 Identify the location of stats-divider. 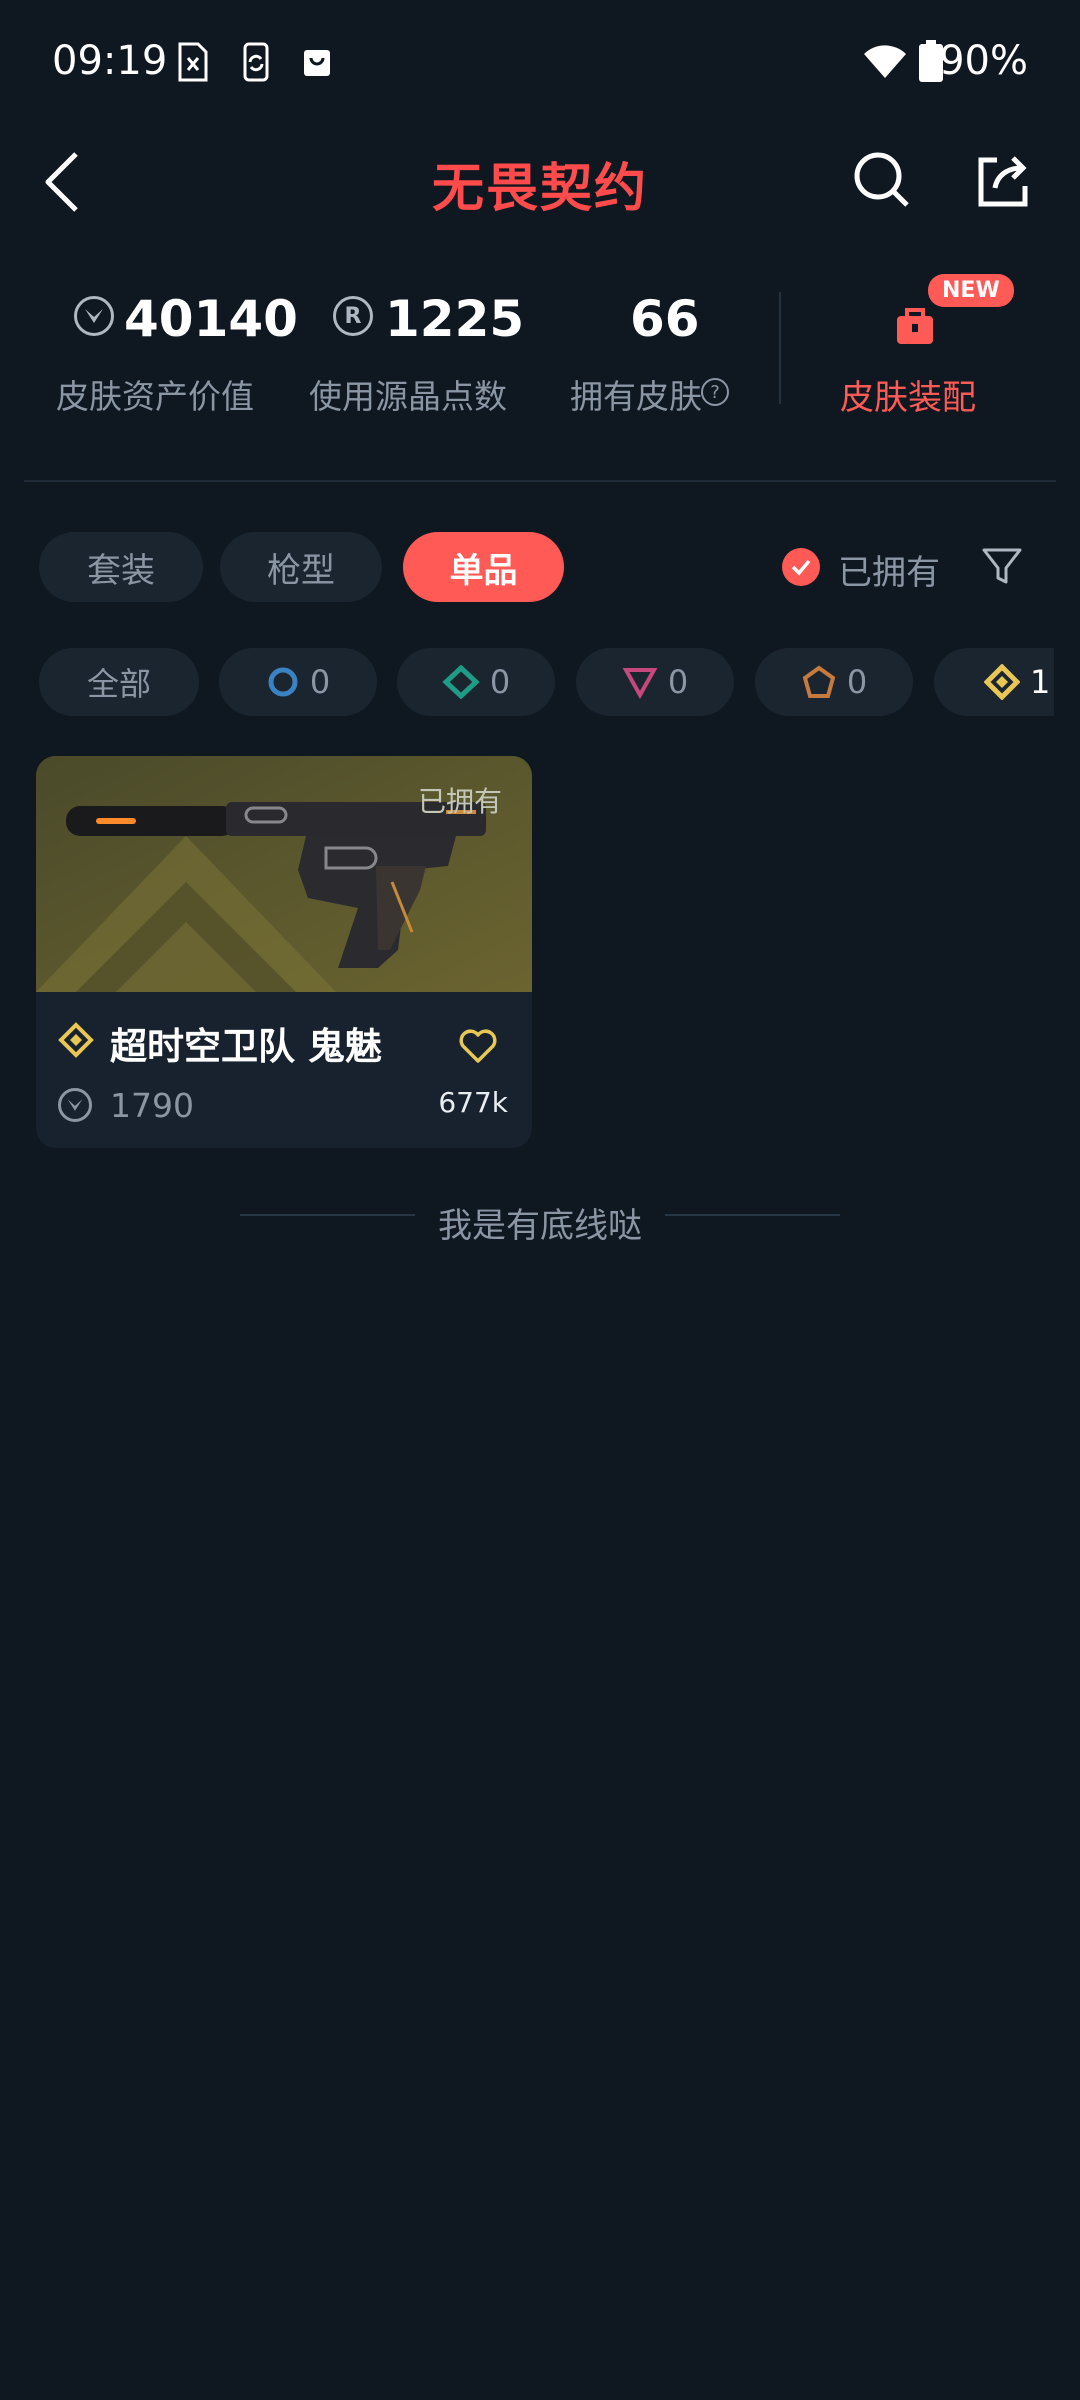
(780, 348).